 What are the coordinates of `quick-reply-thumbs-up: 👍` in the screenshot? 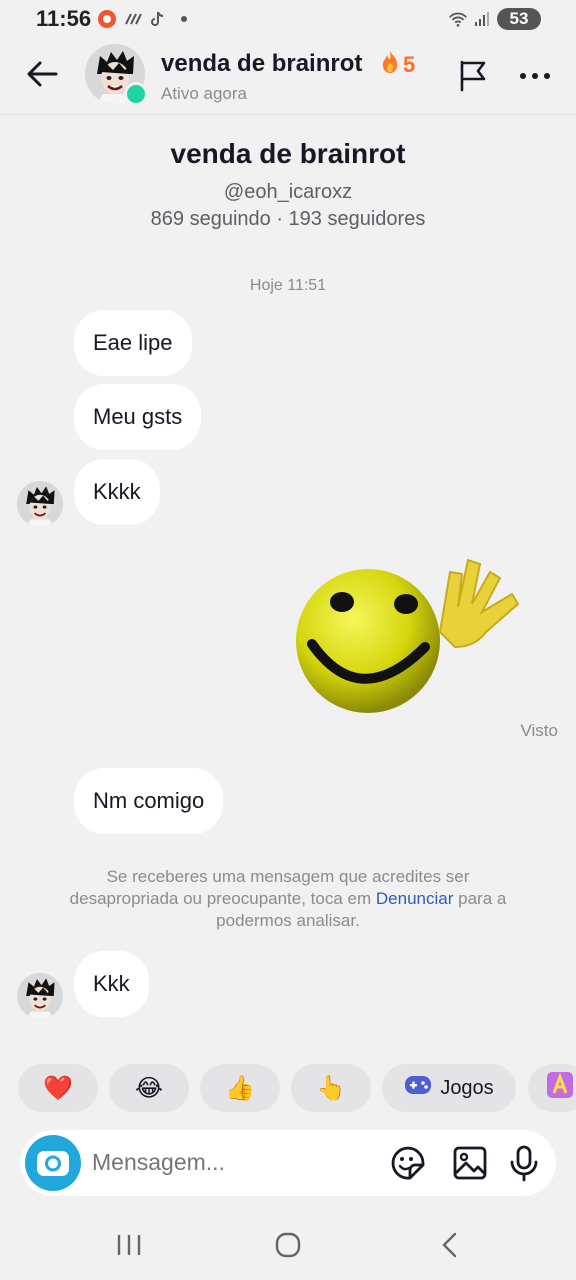 It's located at (240, 1088).